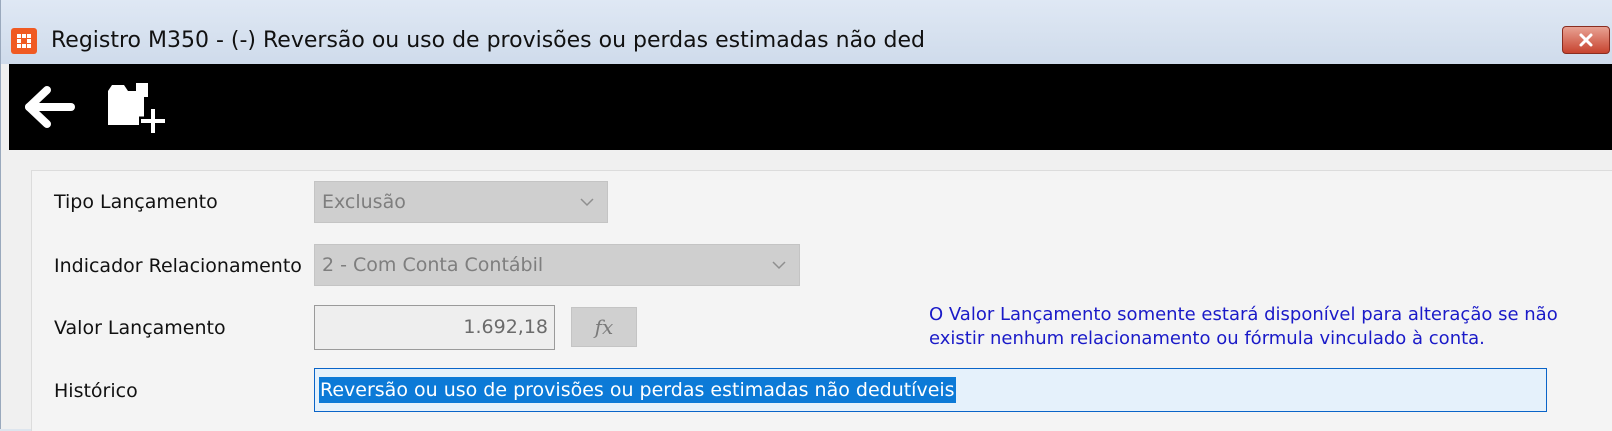  I want to click on formula-button: fx, so click(604, 327).